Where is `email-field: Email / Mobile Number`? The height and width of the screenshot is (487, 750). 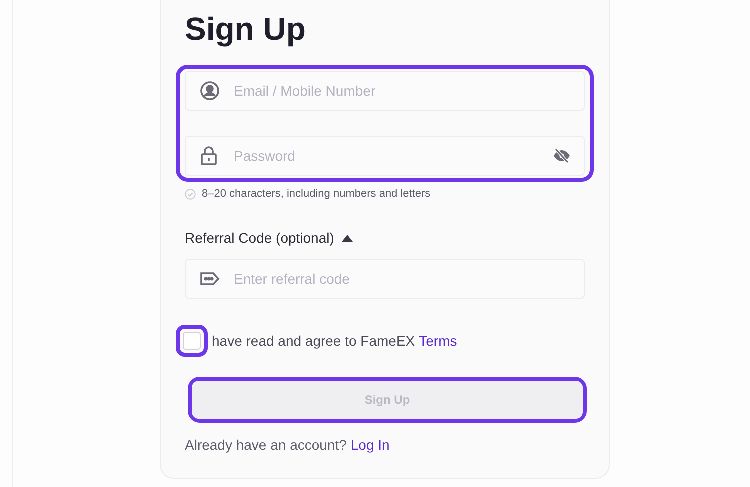
email-field: Email / Mobile Number is located at coordinates (385, 91).